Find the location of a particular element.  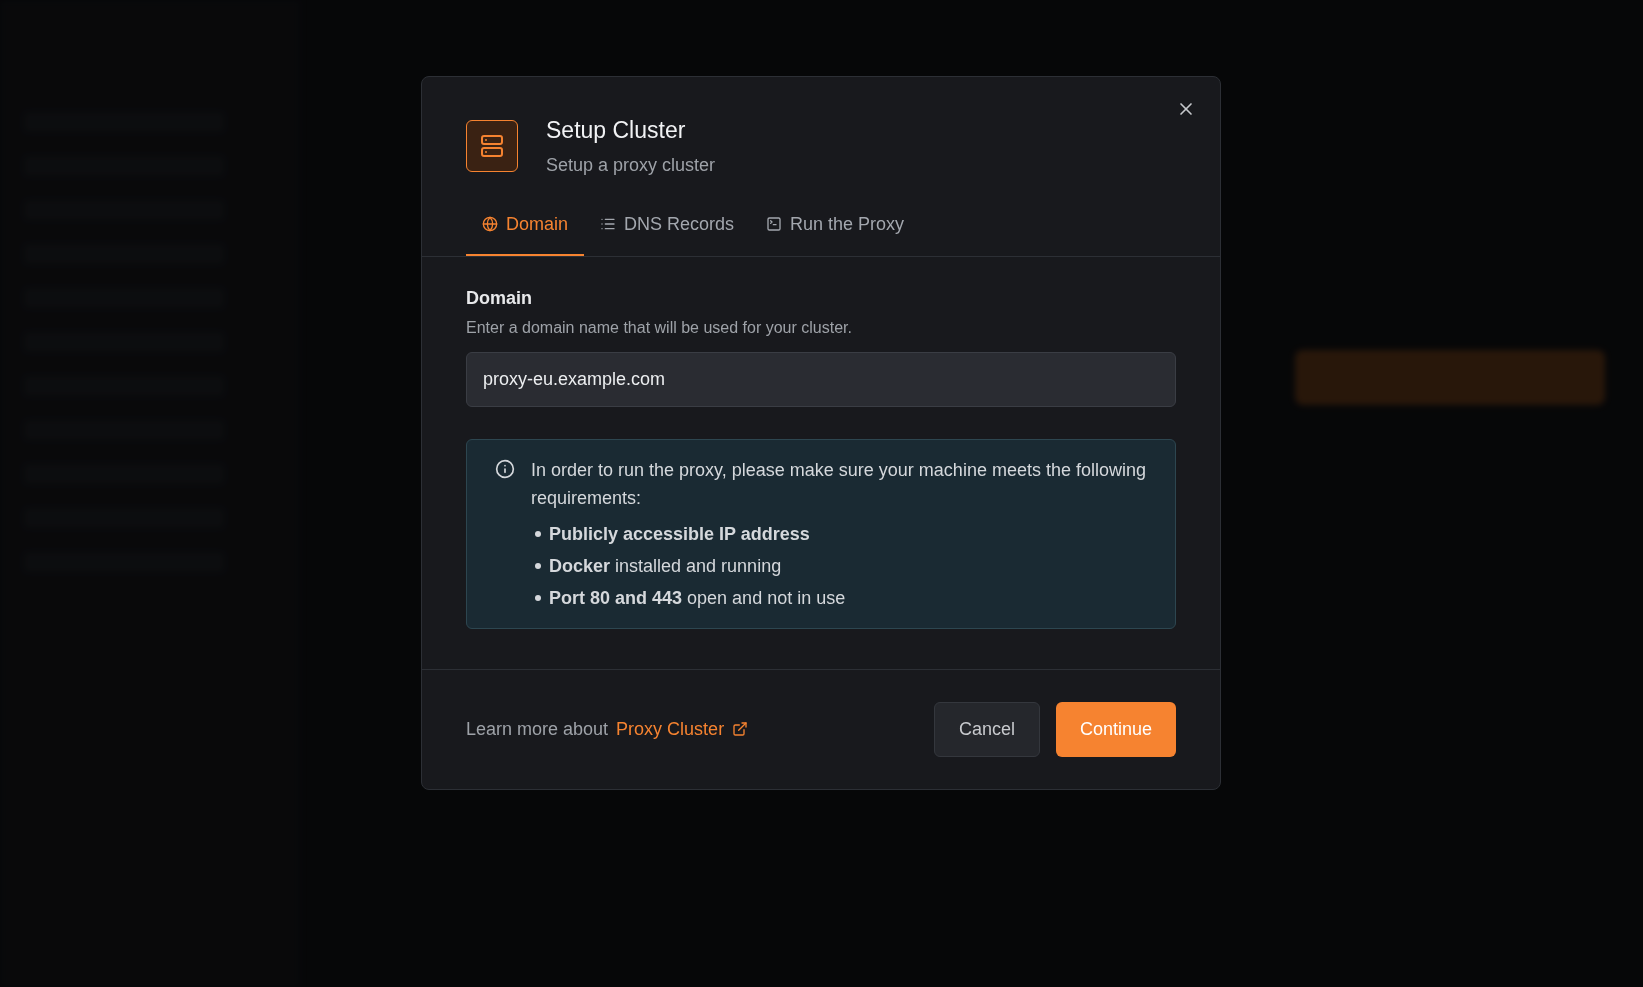

dialog-title: Setup Cluster is located at coordinates (616, 130).